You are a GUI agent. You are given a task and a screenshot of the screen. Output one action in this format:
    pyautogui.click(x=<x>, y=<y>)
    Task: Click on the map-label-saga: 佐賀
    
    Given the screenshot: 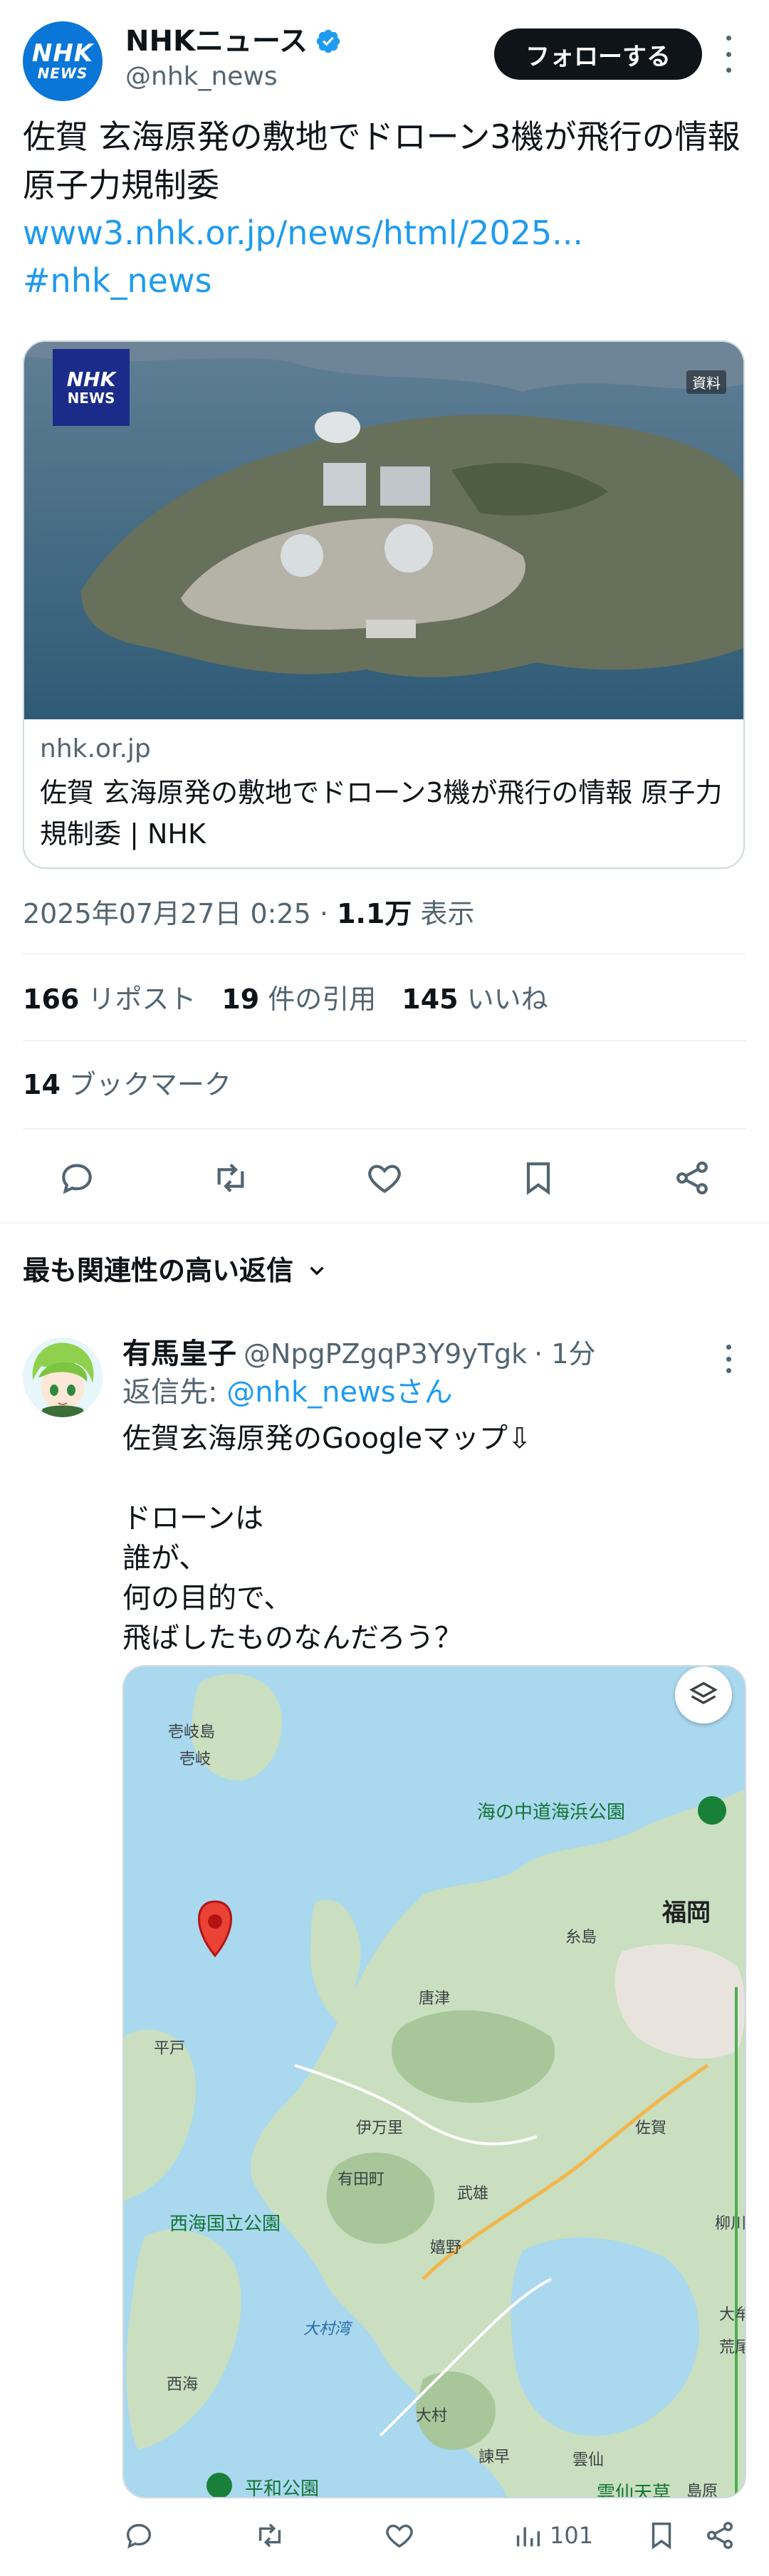 What is the action you would take?
    pyautogui.click(x=651, y=2128)
    